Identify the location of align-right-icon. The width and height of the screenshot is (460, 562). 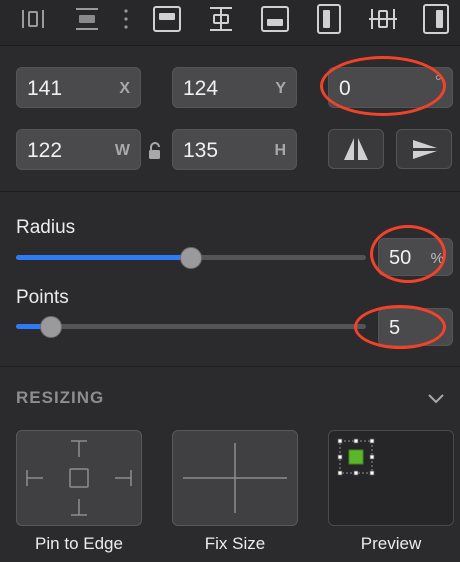
(437, 19).